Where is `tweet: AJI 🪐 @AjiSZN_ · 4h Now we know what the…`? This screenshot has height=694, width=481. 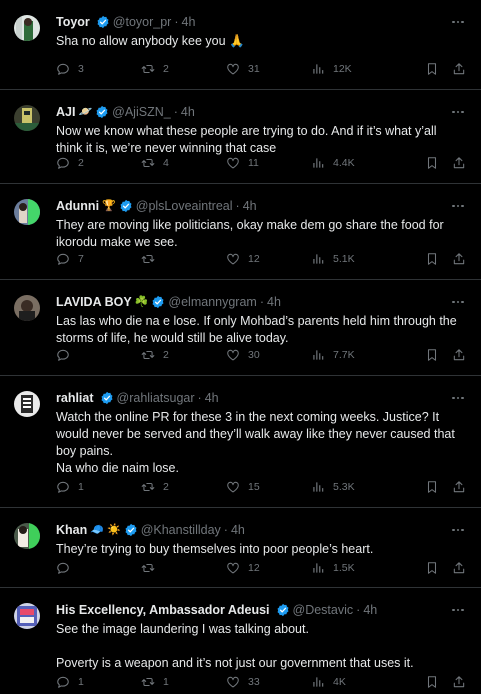 tweet: AJI 🪐 @AjiSZN_ · 4h Now we know what the… is located at coordinates (240, 137).